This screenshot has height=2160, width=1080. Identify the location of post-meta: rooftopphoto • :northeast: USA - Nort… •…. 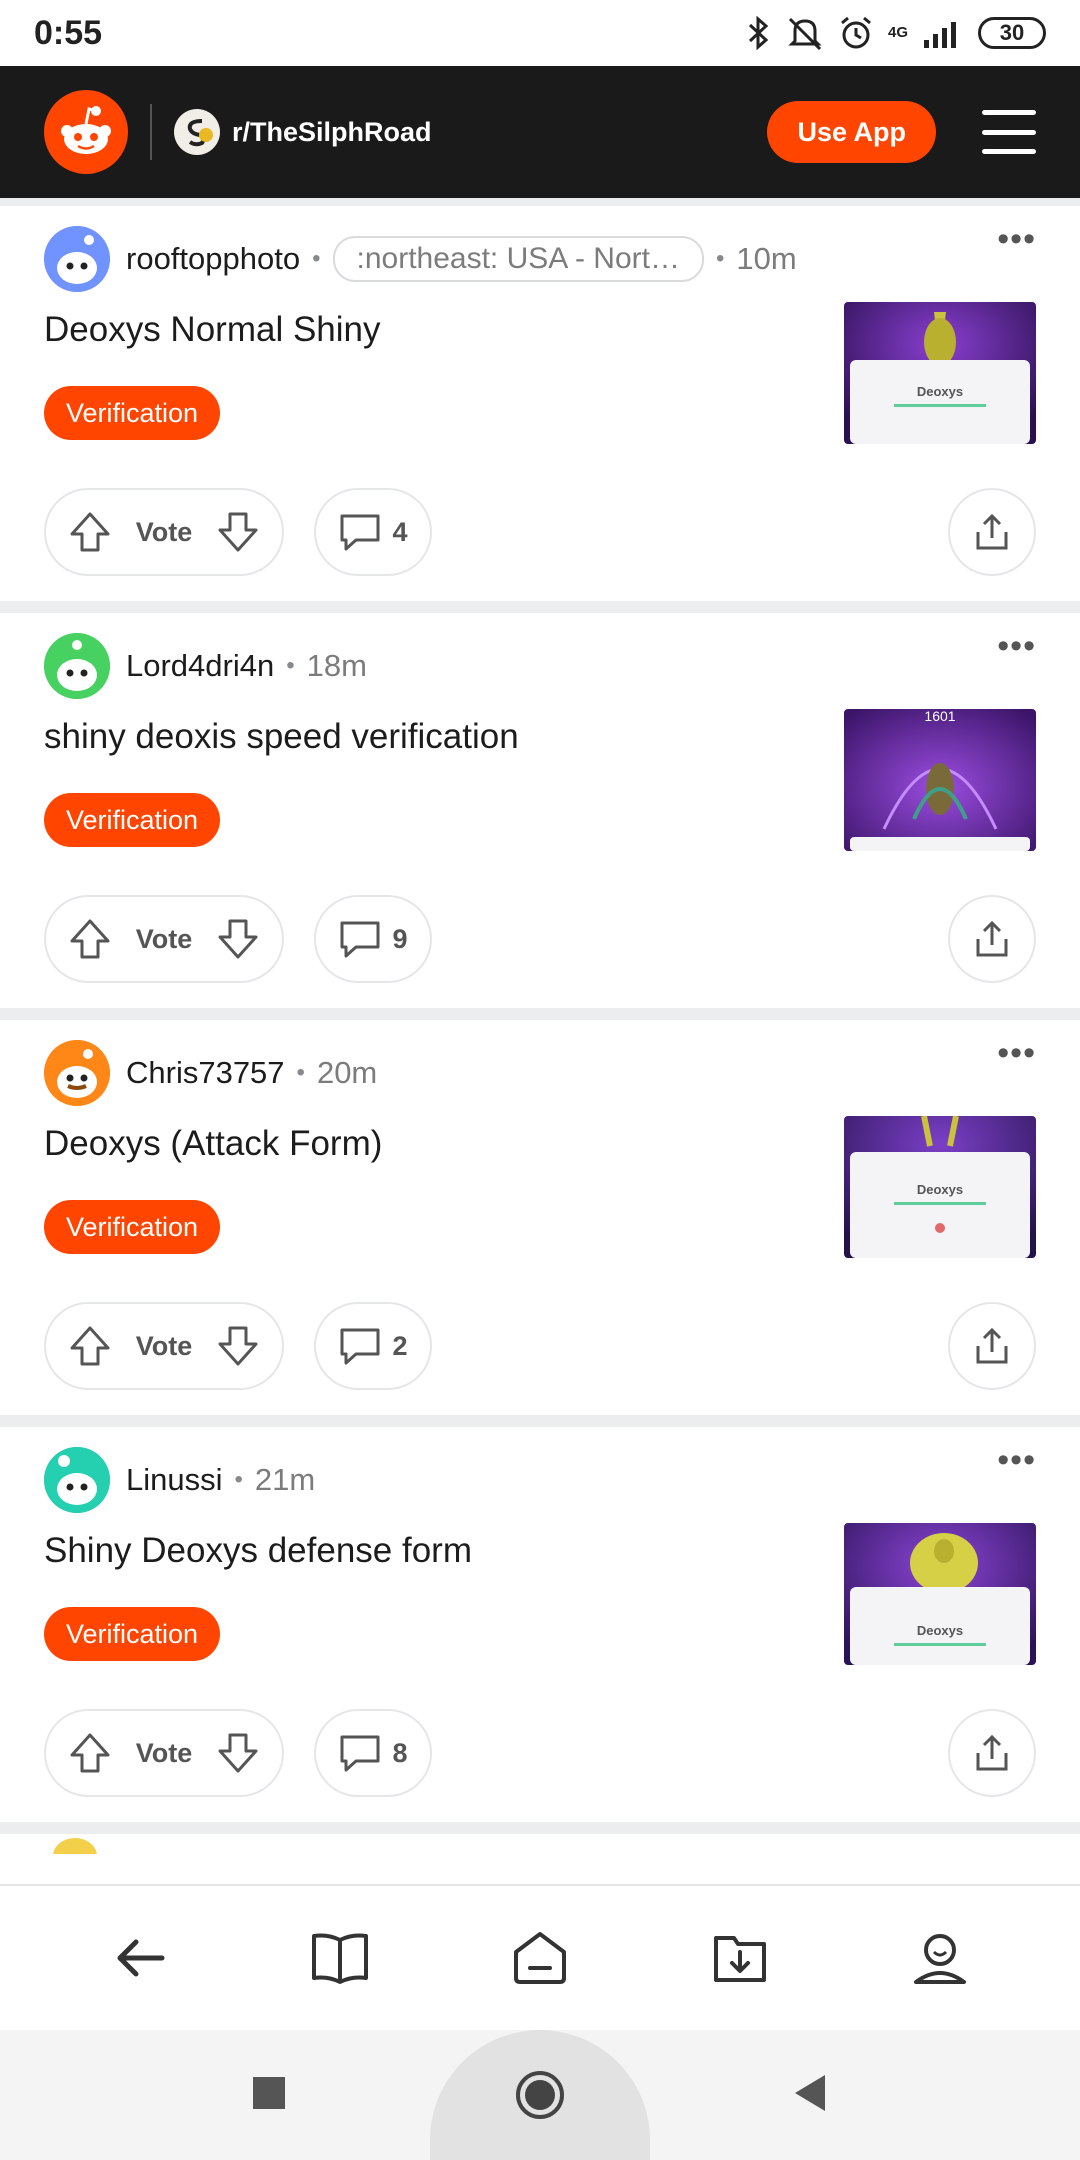
(540, 256).